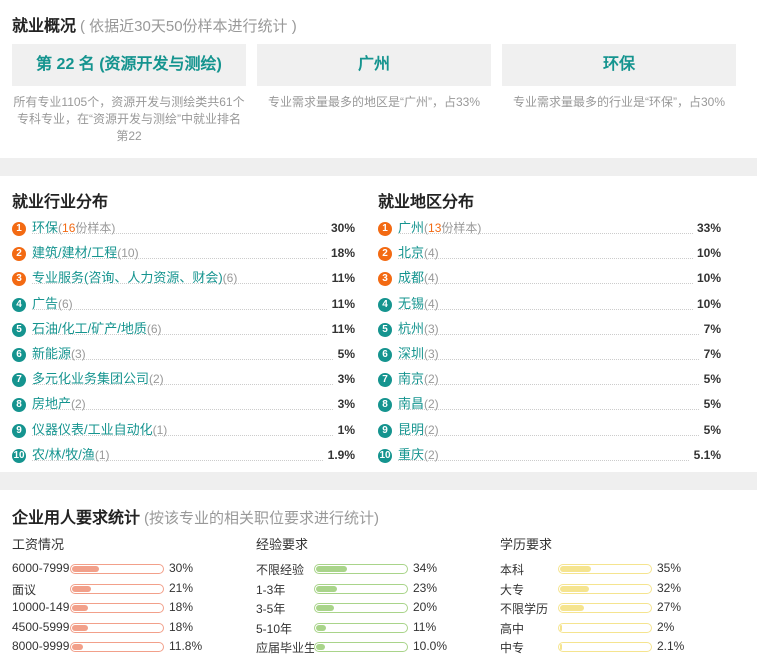 This screenshot has width=757, height=663. Describe the element at coordinates (183, 379) in the screenshot. I see `industry-list-item: 7 多元化业务集团公司(2) 3%` at that location.